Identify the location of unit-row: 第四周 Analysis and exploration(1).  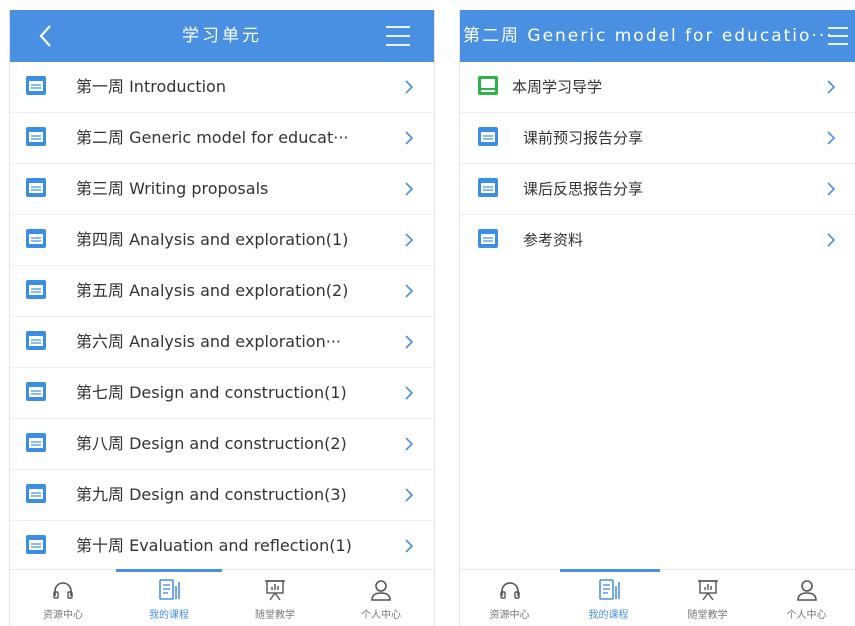
(222, 240).